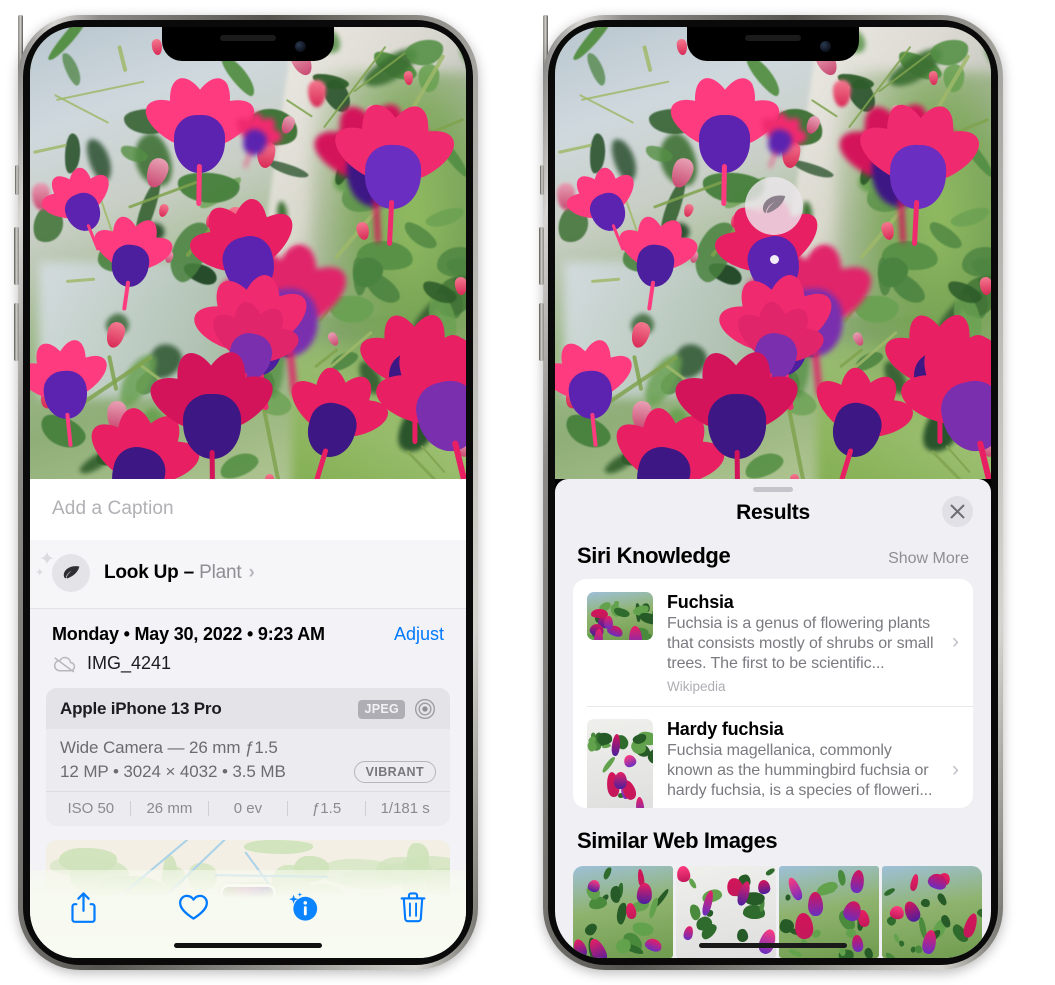 The image size is (1055, 985). I want to click on result-title: Fuchsia, so click(700, 601).